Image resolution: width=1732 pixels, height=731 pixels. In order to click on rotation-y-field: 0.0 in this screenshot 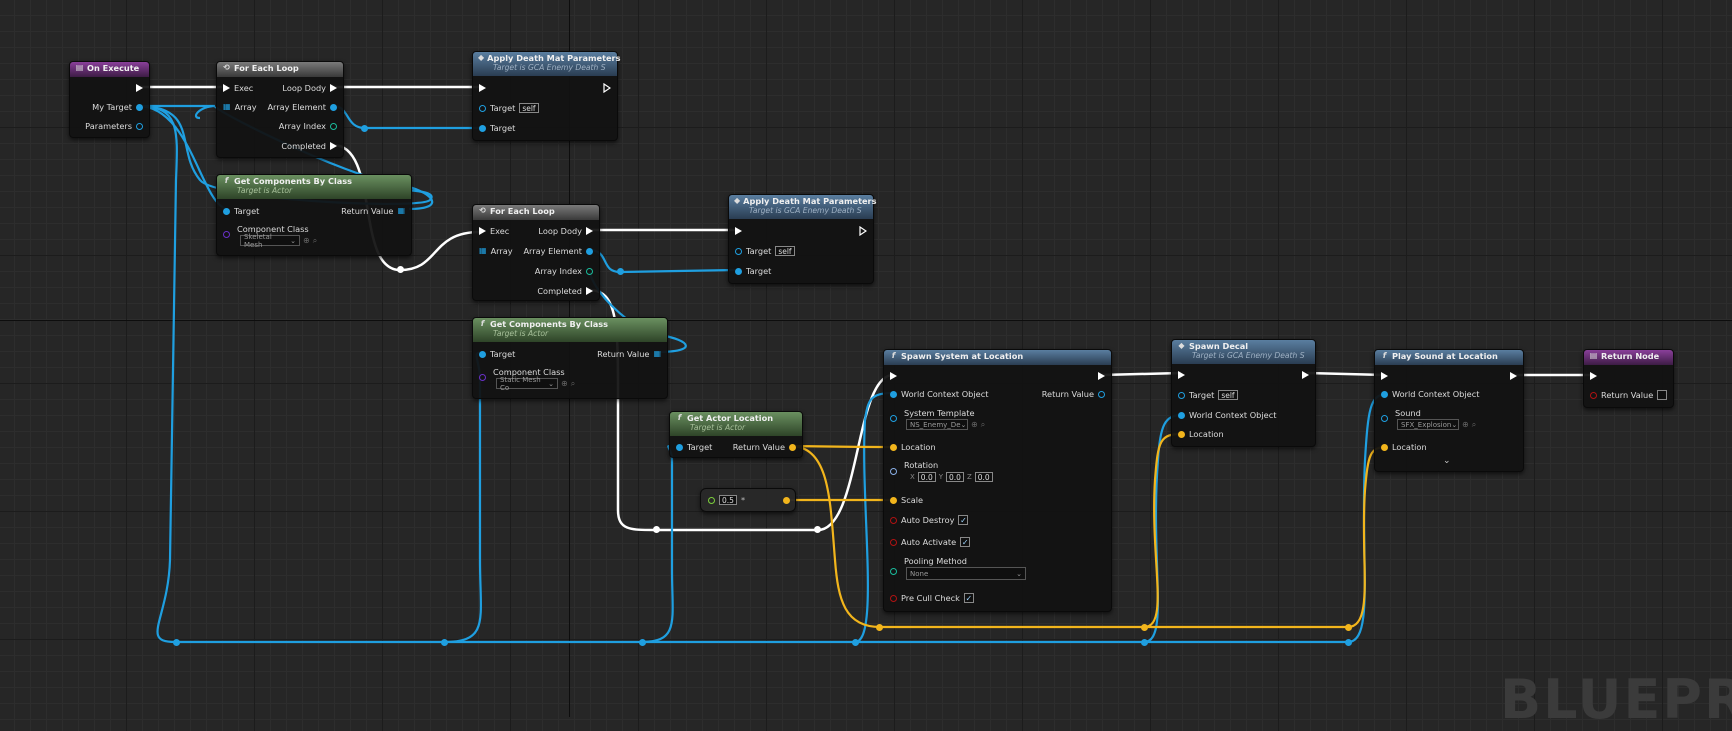, I will do `click(955, 477)`.